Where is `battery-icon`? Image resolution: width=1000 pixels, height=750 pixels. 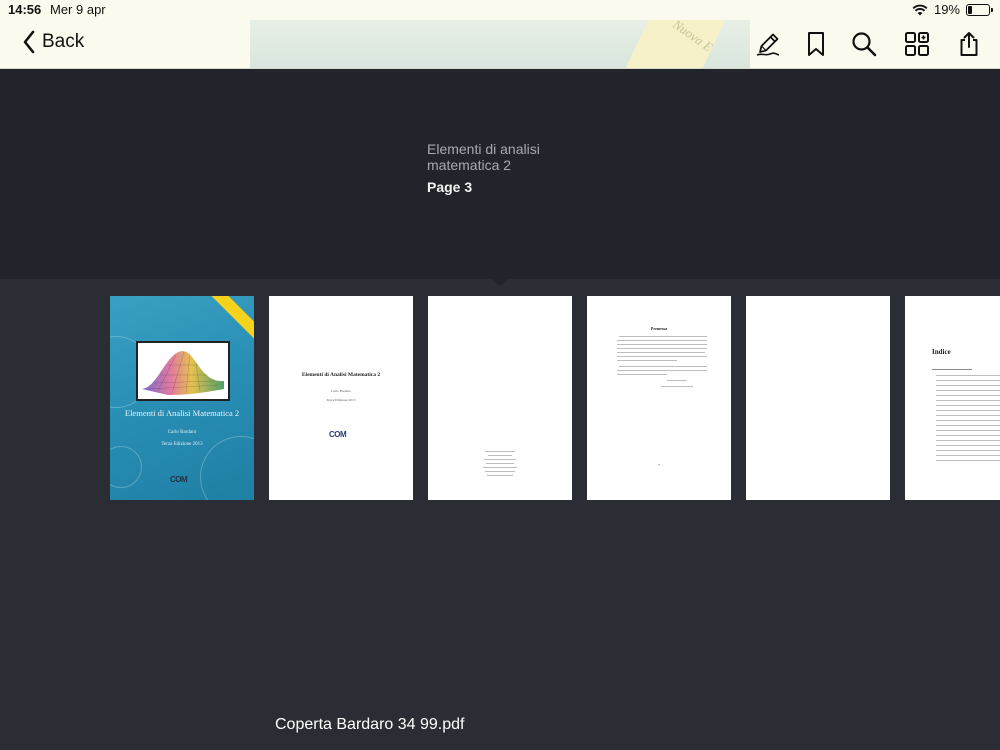
battery-icon is located at coordinates (979, 9).